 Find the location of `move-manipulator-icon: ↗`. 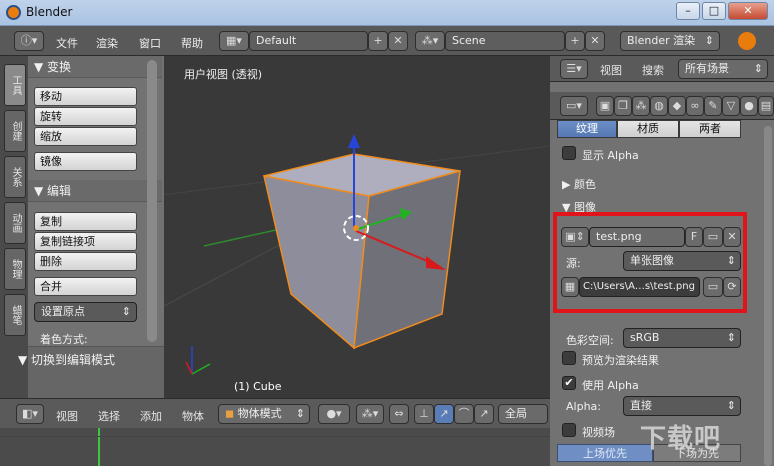

move-manipulator-icon: ↗ is located at coordinates (444, 414).